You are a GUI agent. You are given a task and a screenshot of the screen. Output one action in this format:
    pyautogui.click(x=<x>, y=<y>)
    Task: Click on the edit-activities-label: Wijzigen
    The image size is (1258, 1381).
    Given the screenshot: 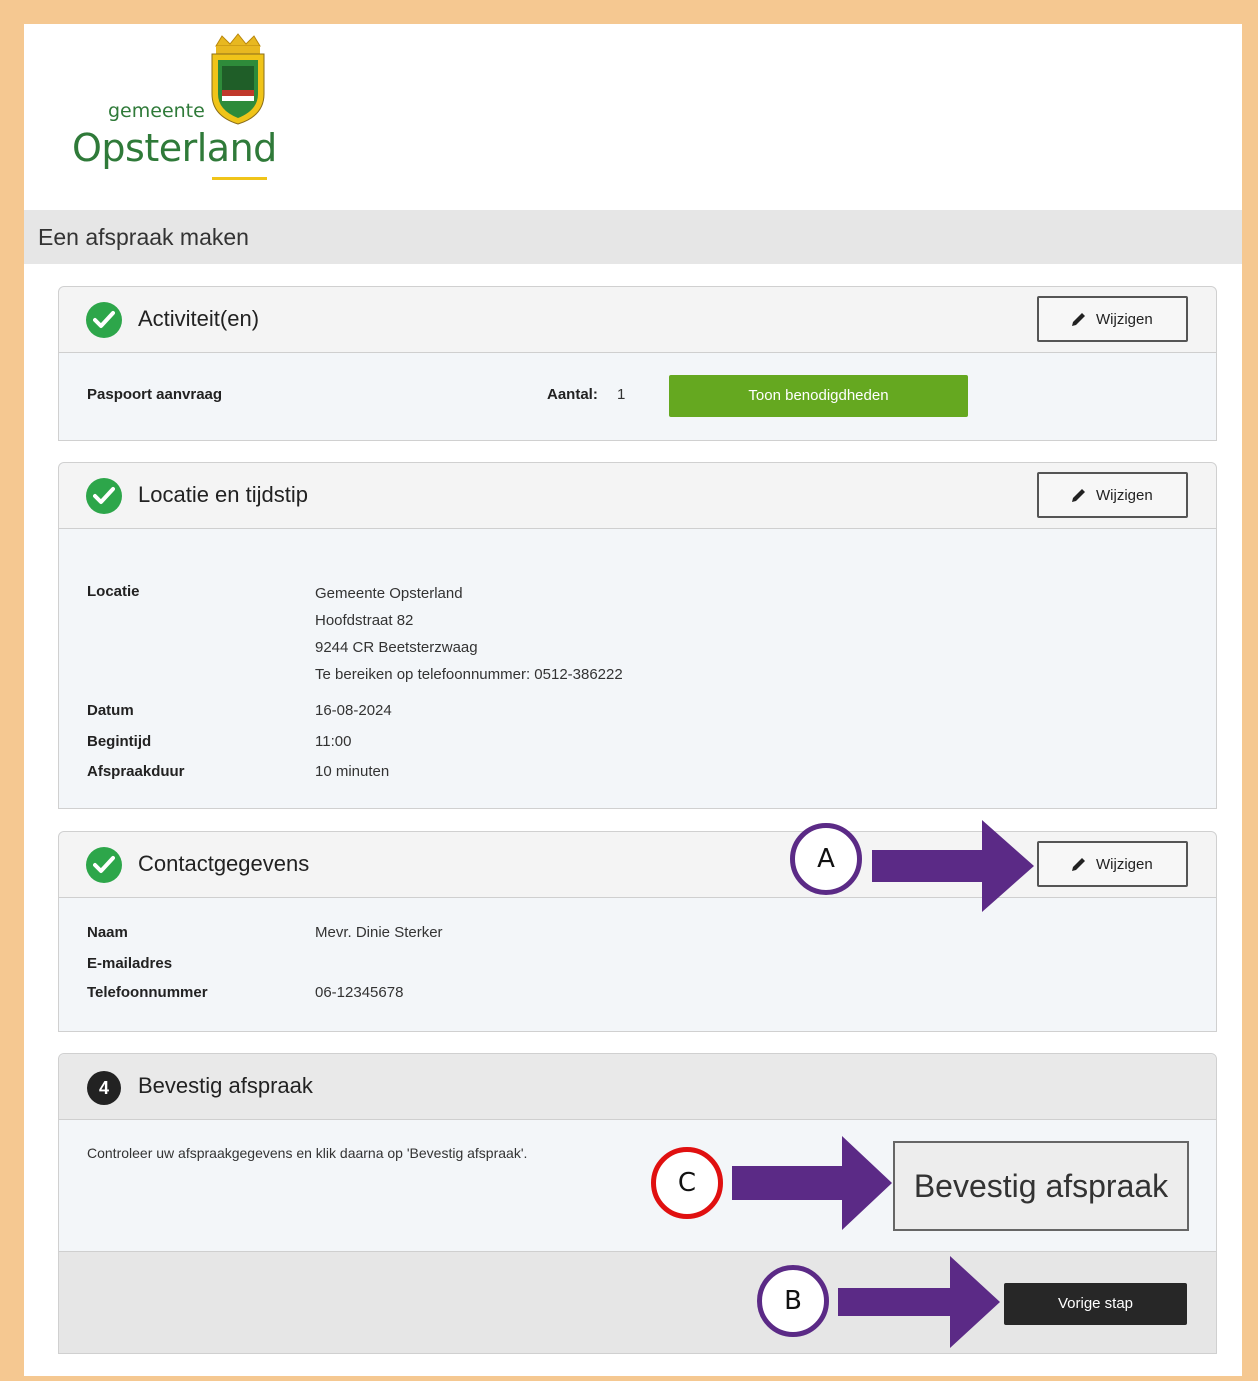 What is the action you would take?
    pyautogui.click(x=1124, y=319)
    